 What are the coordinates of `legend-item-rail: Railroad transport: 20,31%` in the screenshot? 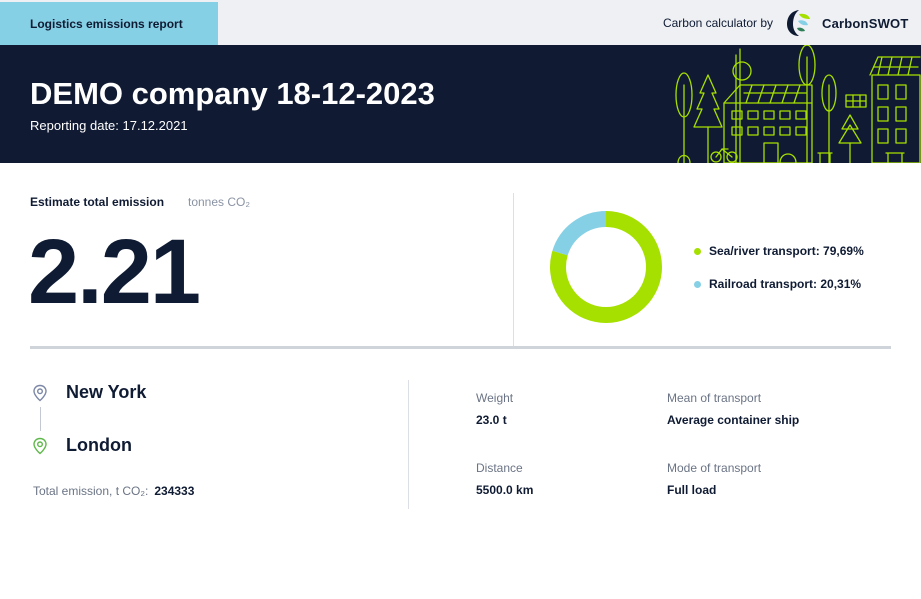 It's located at (777, 284).